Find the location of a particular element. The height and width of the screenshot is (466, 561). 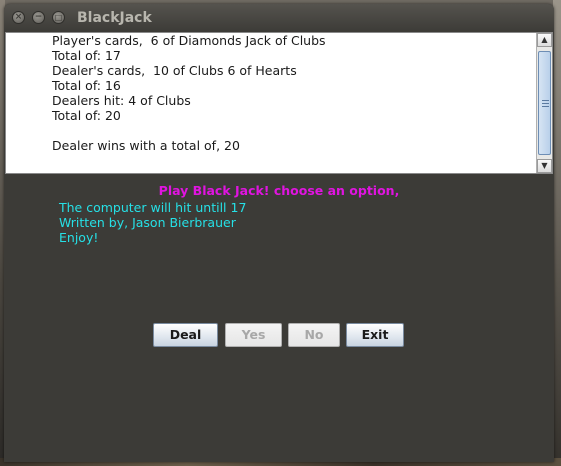

title-bar: × − □ BlackJack is located at coordinates (279, 18).